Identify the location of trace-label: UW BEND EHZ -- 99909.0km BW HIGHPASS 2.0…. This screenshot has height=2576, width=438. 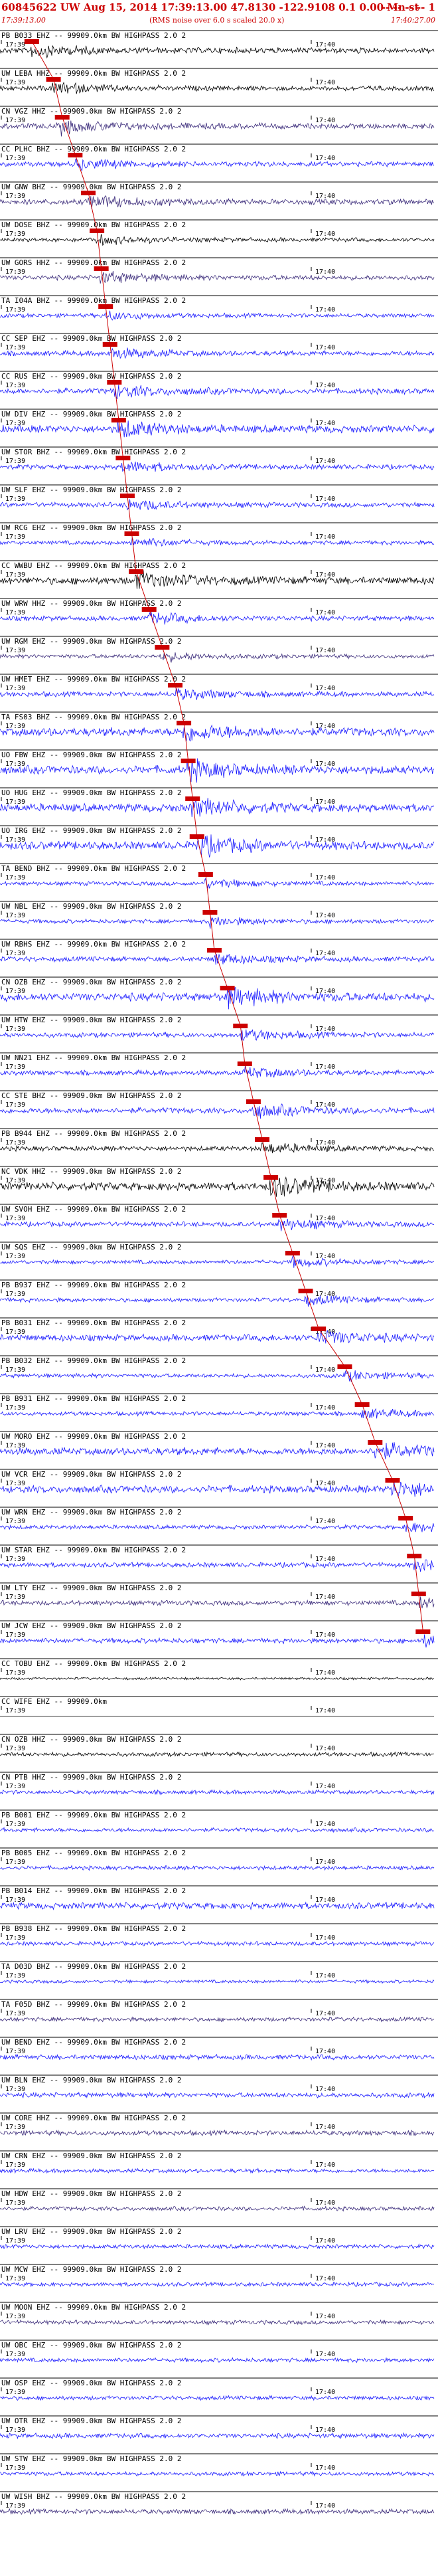
(94, 2042).